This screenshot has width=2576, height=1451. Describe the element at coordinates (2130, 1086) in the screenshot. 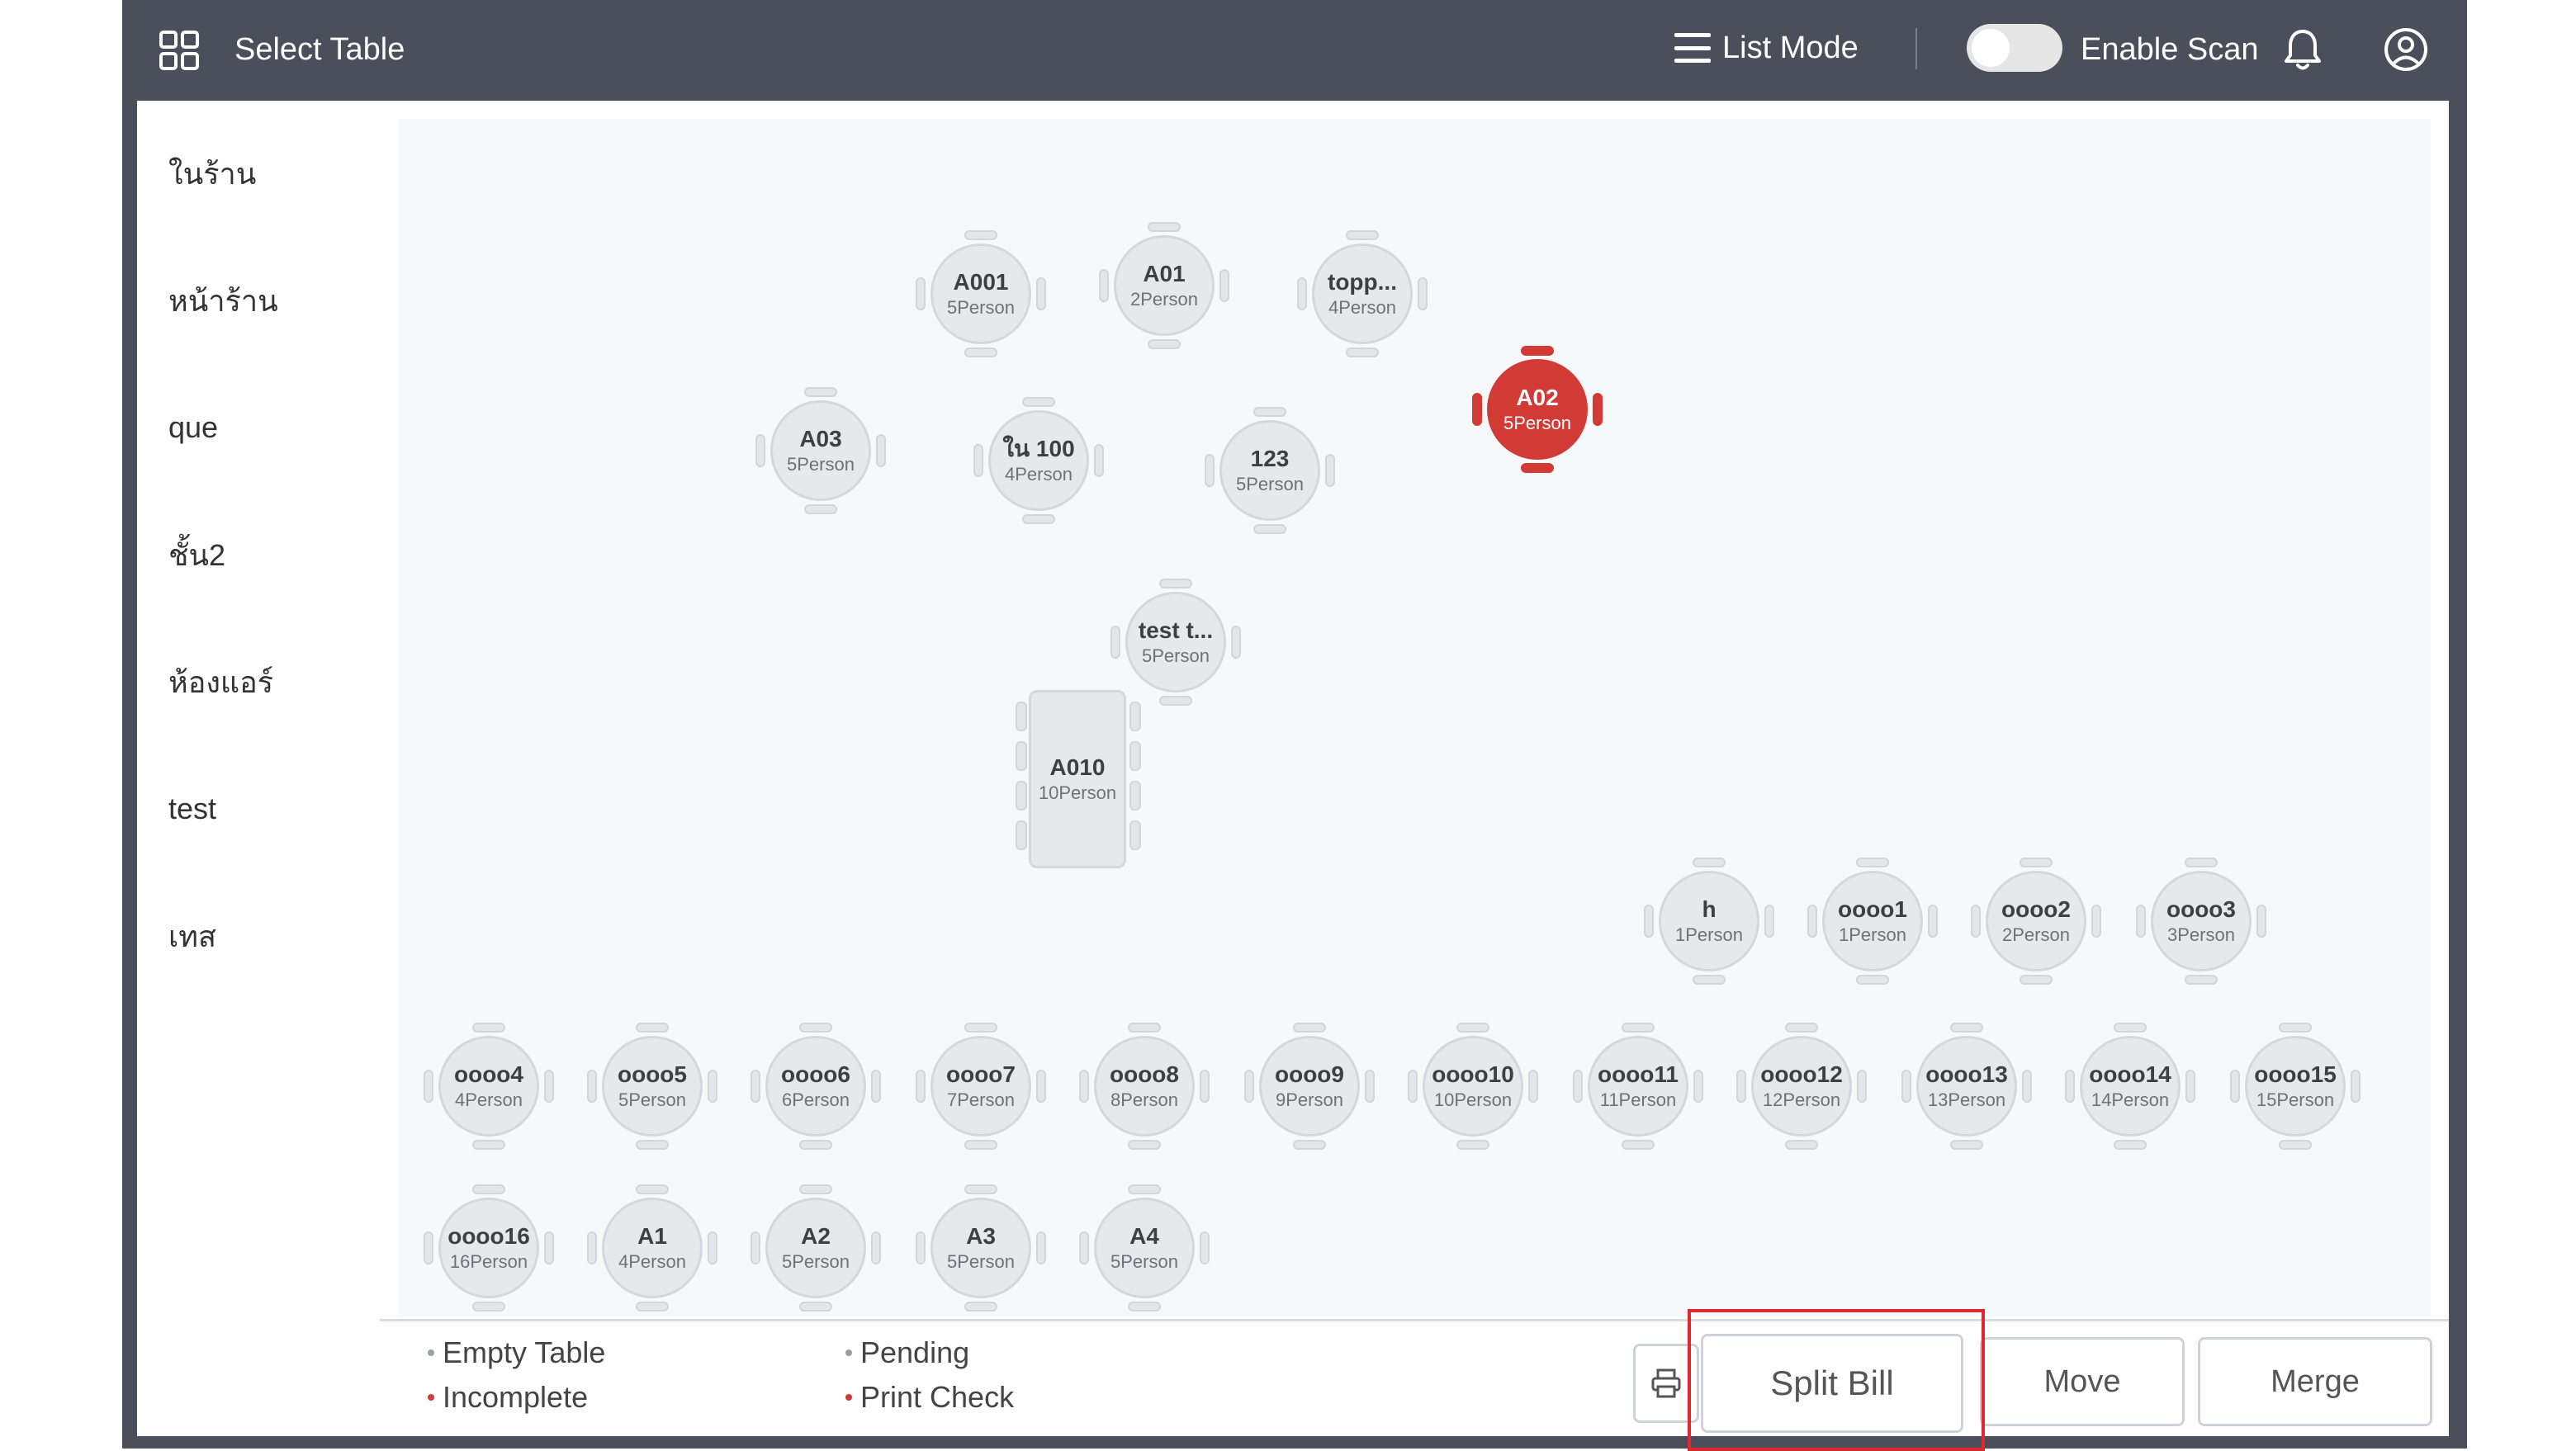

I see `table-oooo14: oooo14 14Person` at that location.